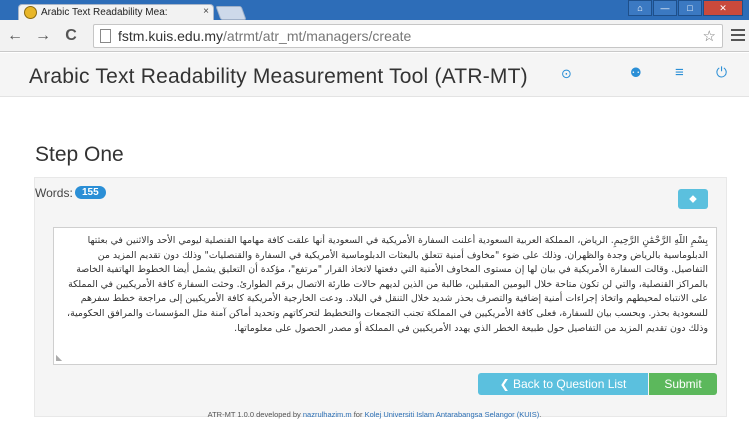 The image size is (749, 430). I want to click on author-link: nazrulhazim.m, so click(327, 414).